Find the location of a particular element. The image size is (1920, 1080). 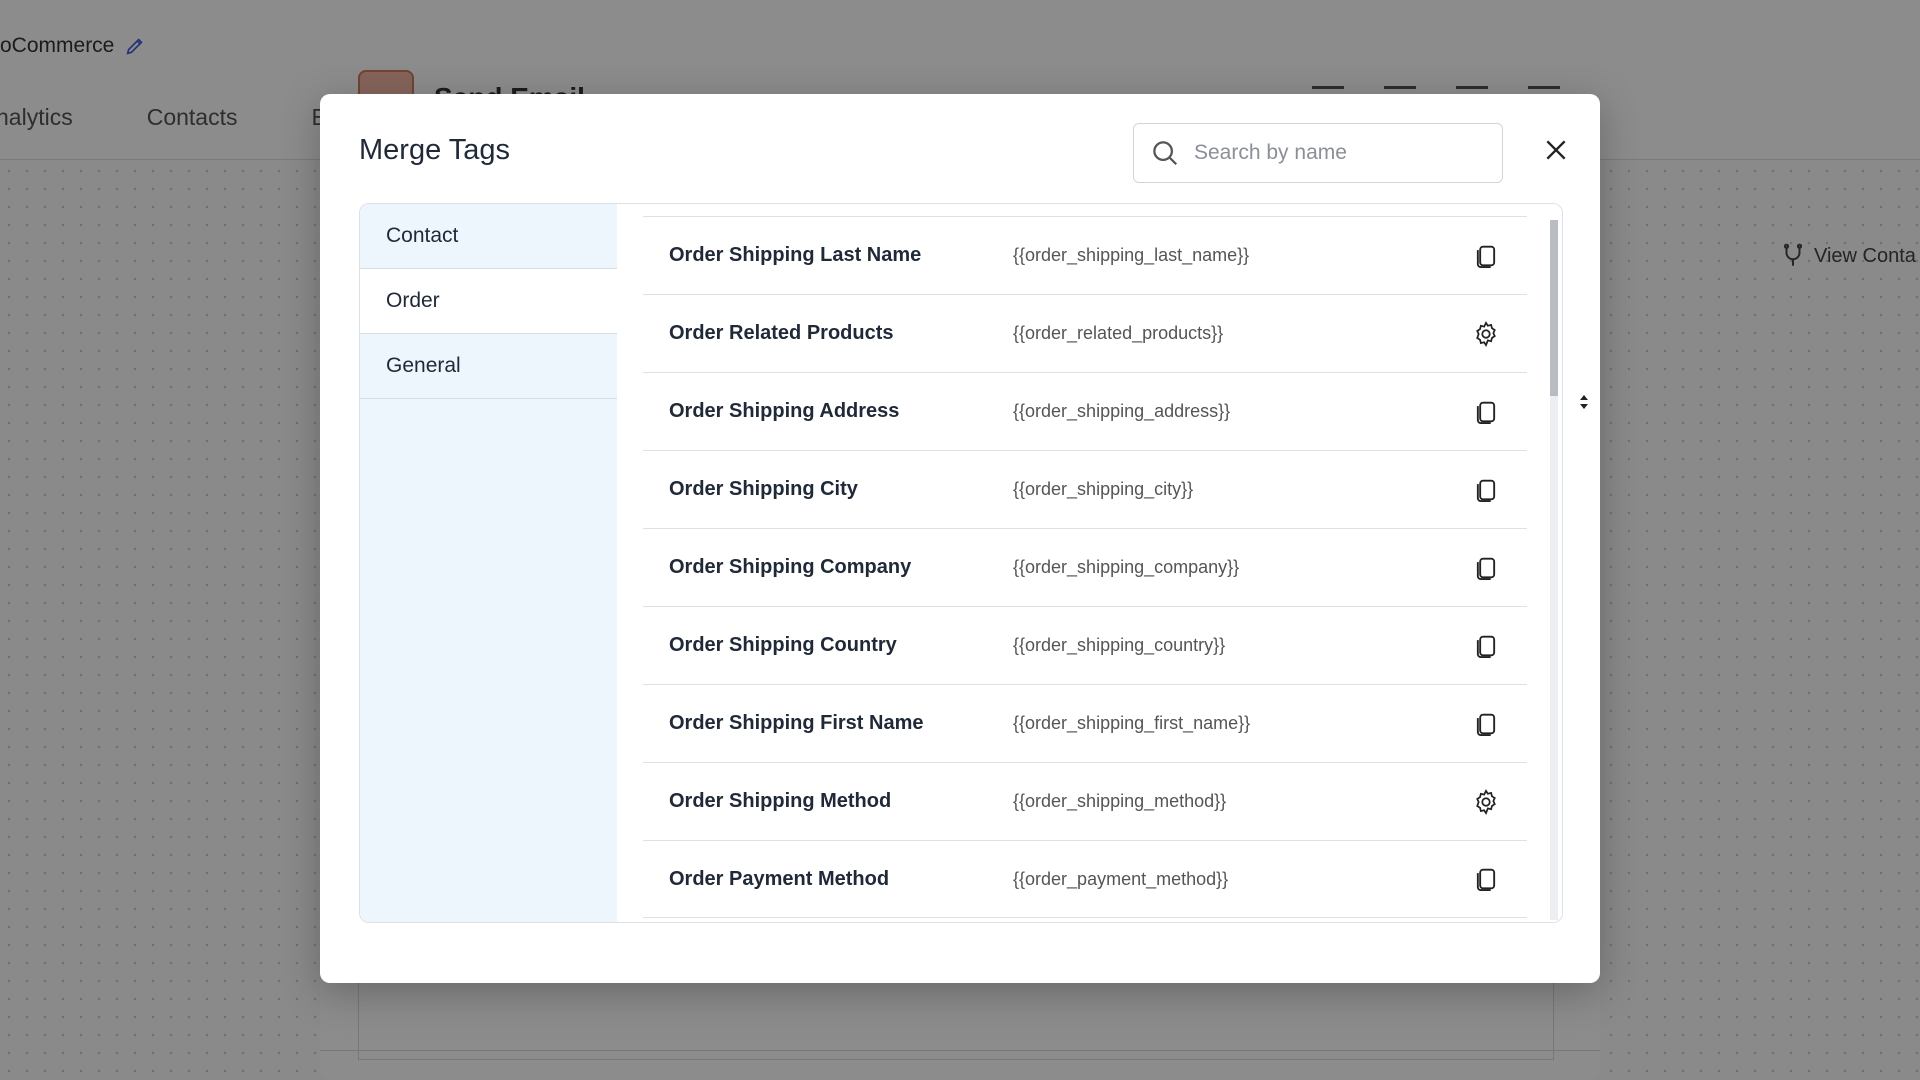

merge-tag-code: {{order_shipping_address}} is located at coordinates (1122, 411).